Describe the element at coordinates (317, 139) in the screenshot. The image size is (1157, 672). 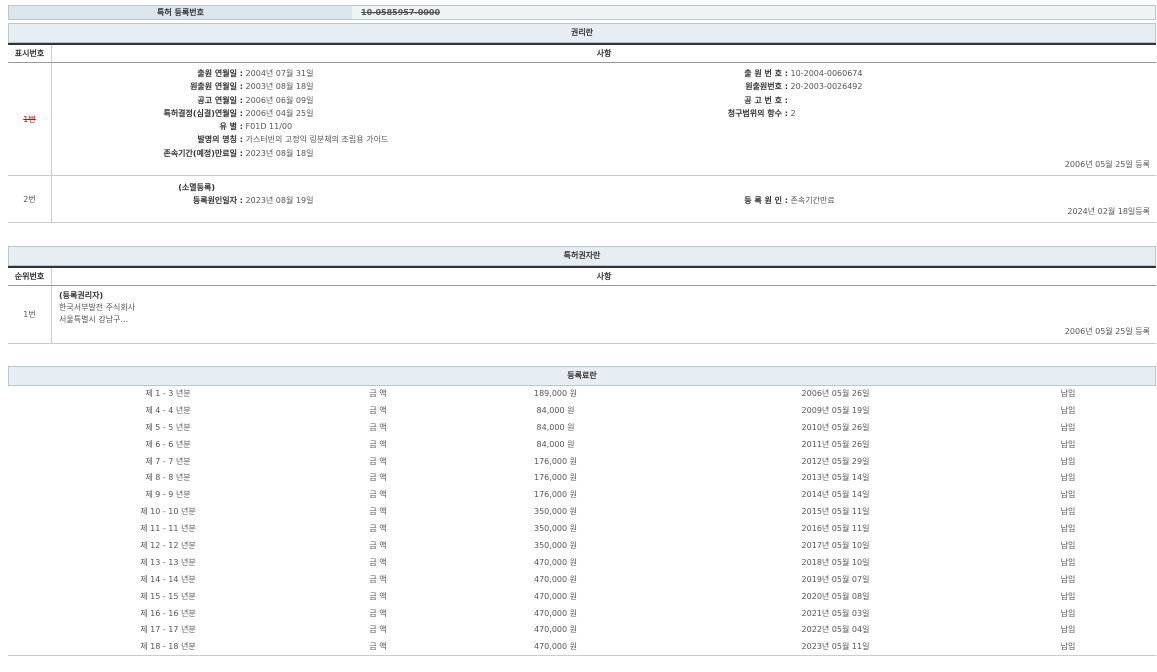
I see `field-value: 가스터빈의 고정익 링분체의 조립용 가이드` at that location.